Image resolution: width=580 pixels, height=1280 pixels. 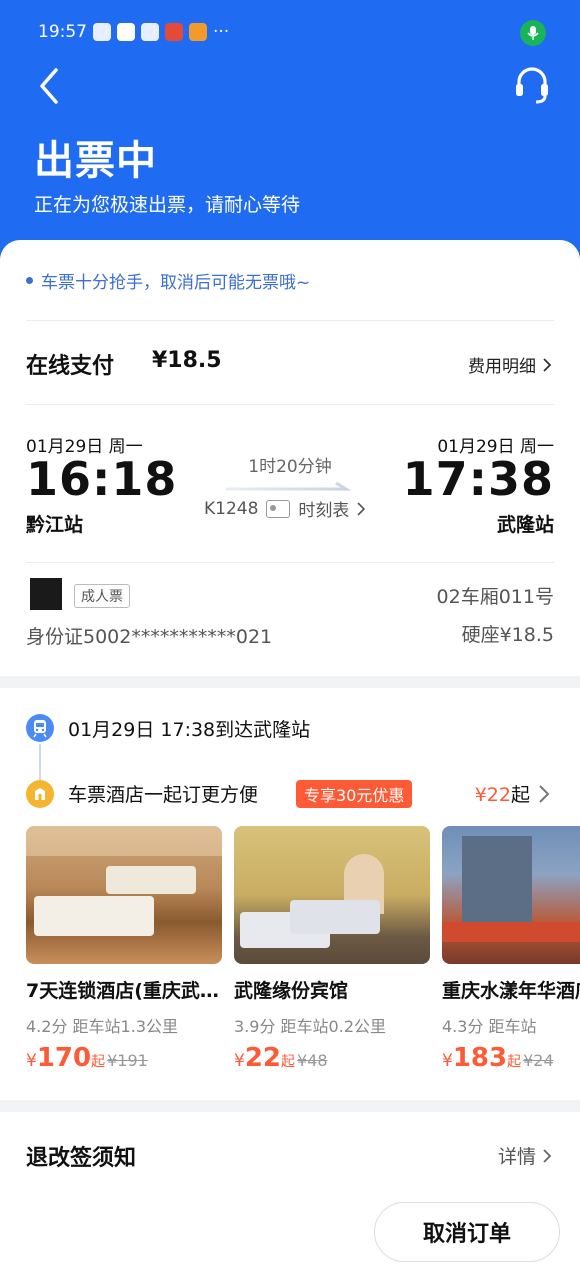 What do you see at coordinates (189, 730) in the screenshot?
I see `arrival-info: 01月29日 17:38到达武隆站` at bounding box center [189, 730].